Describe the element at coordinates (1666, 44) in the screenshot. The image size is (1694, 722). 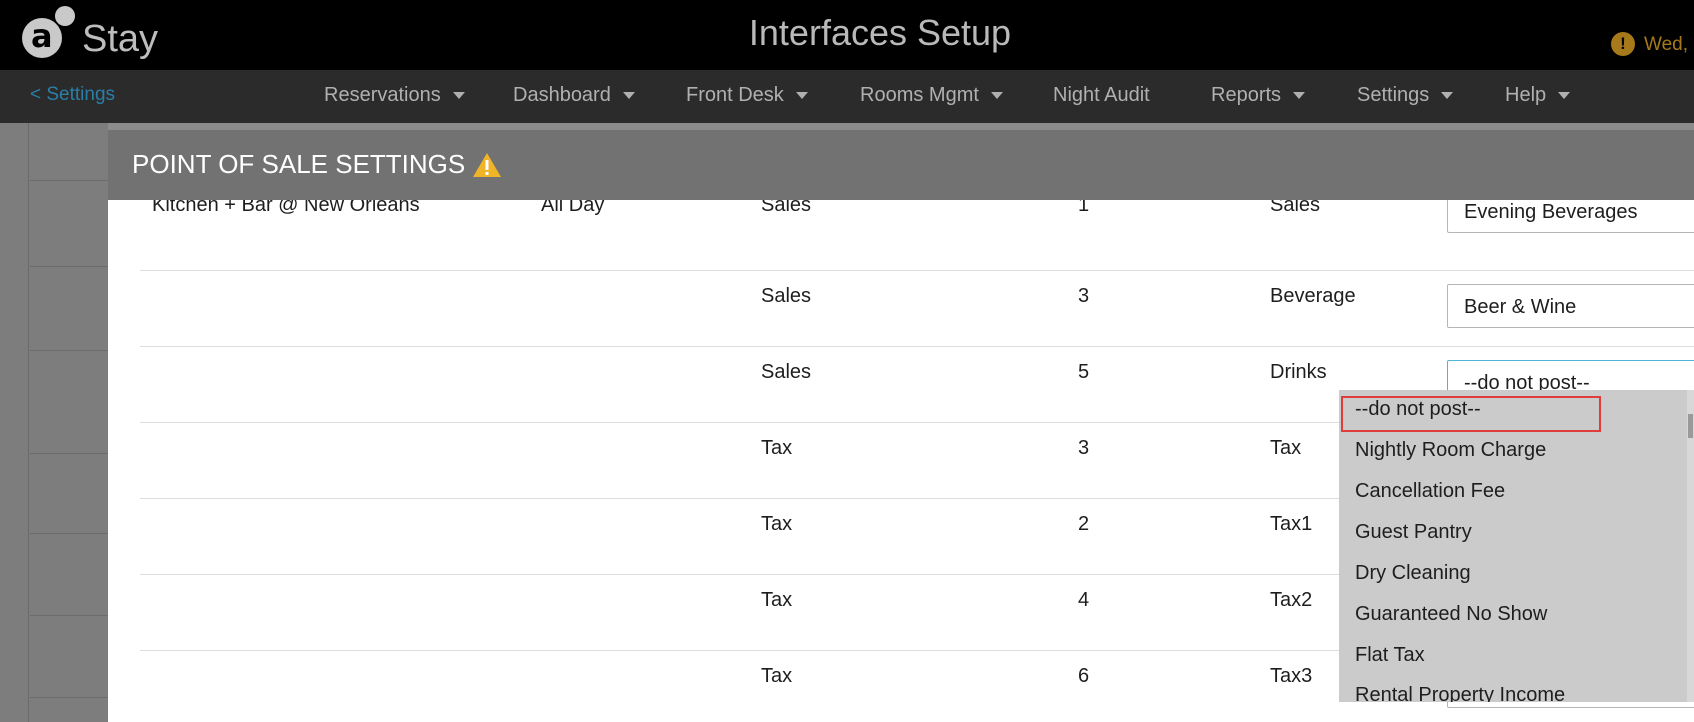
I see `date-text: Wed,` at that location.